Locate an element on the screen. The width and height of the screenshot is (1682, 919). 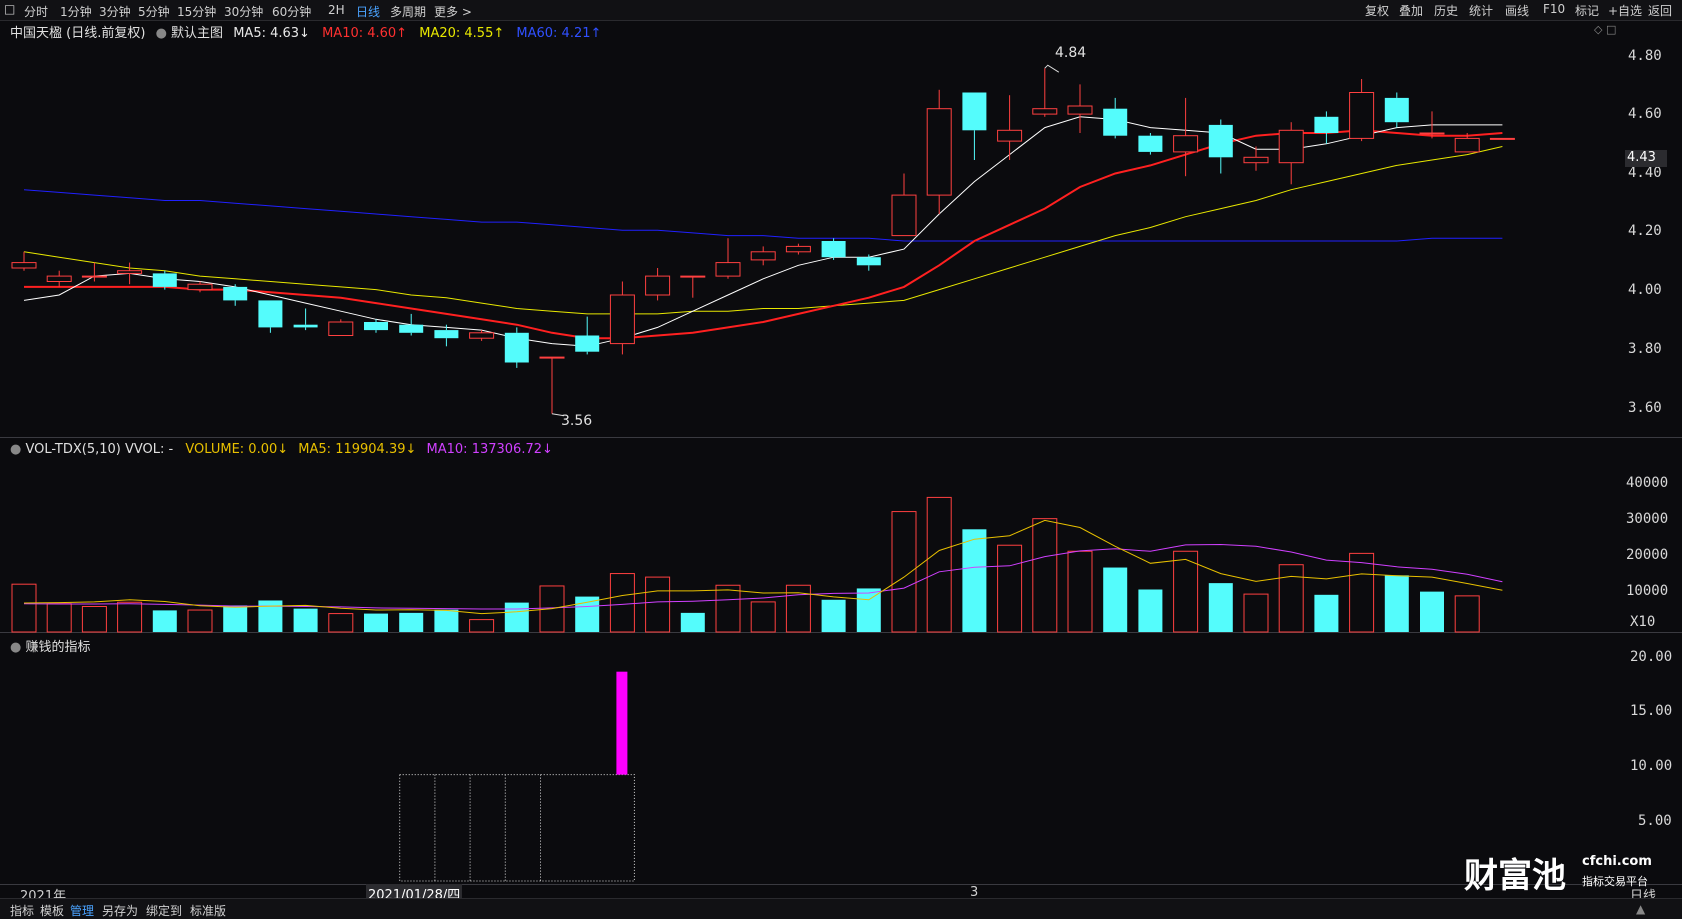
expand-icon: ▲ is located at coordinates (1640, 909).